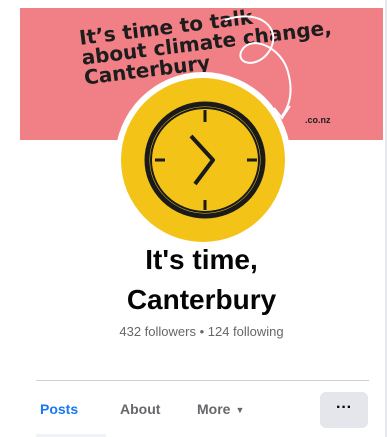  I want to click on tab-posts: Posts, so click(59, 409).